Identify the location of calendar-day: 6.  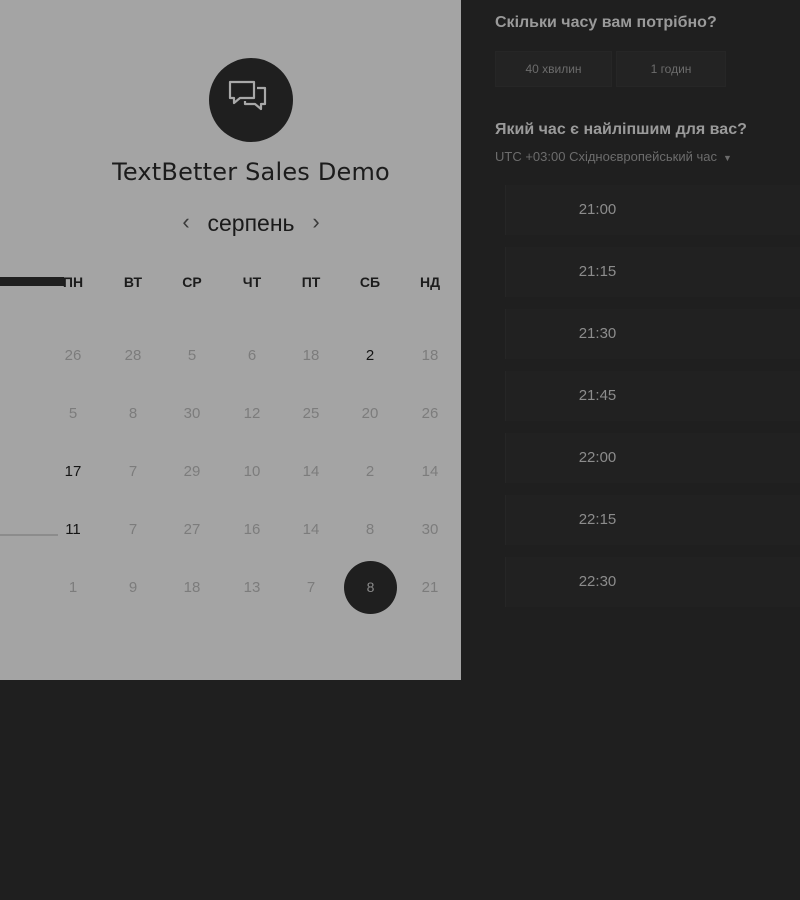
(252, 356).